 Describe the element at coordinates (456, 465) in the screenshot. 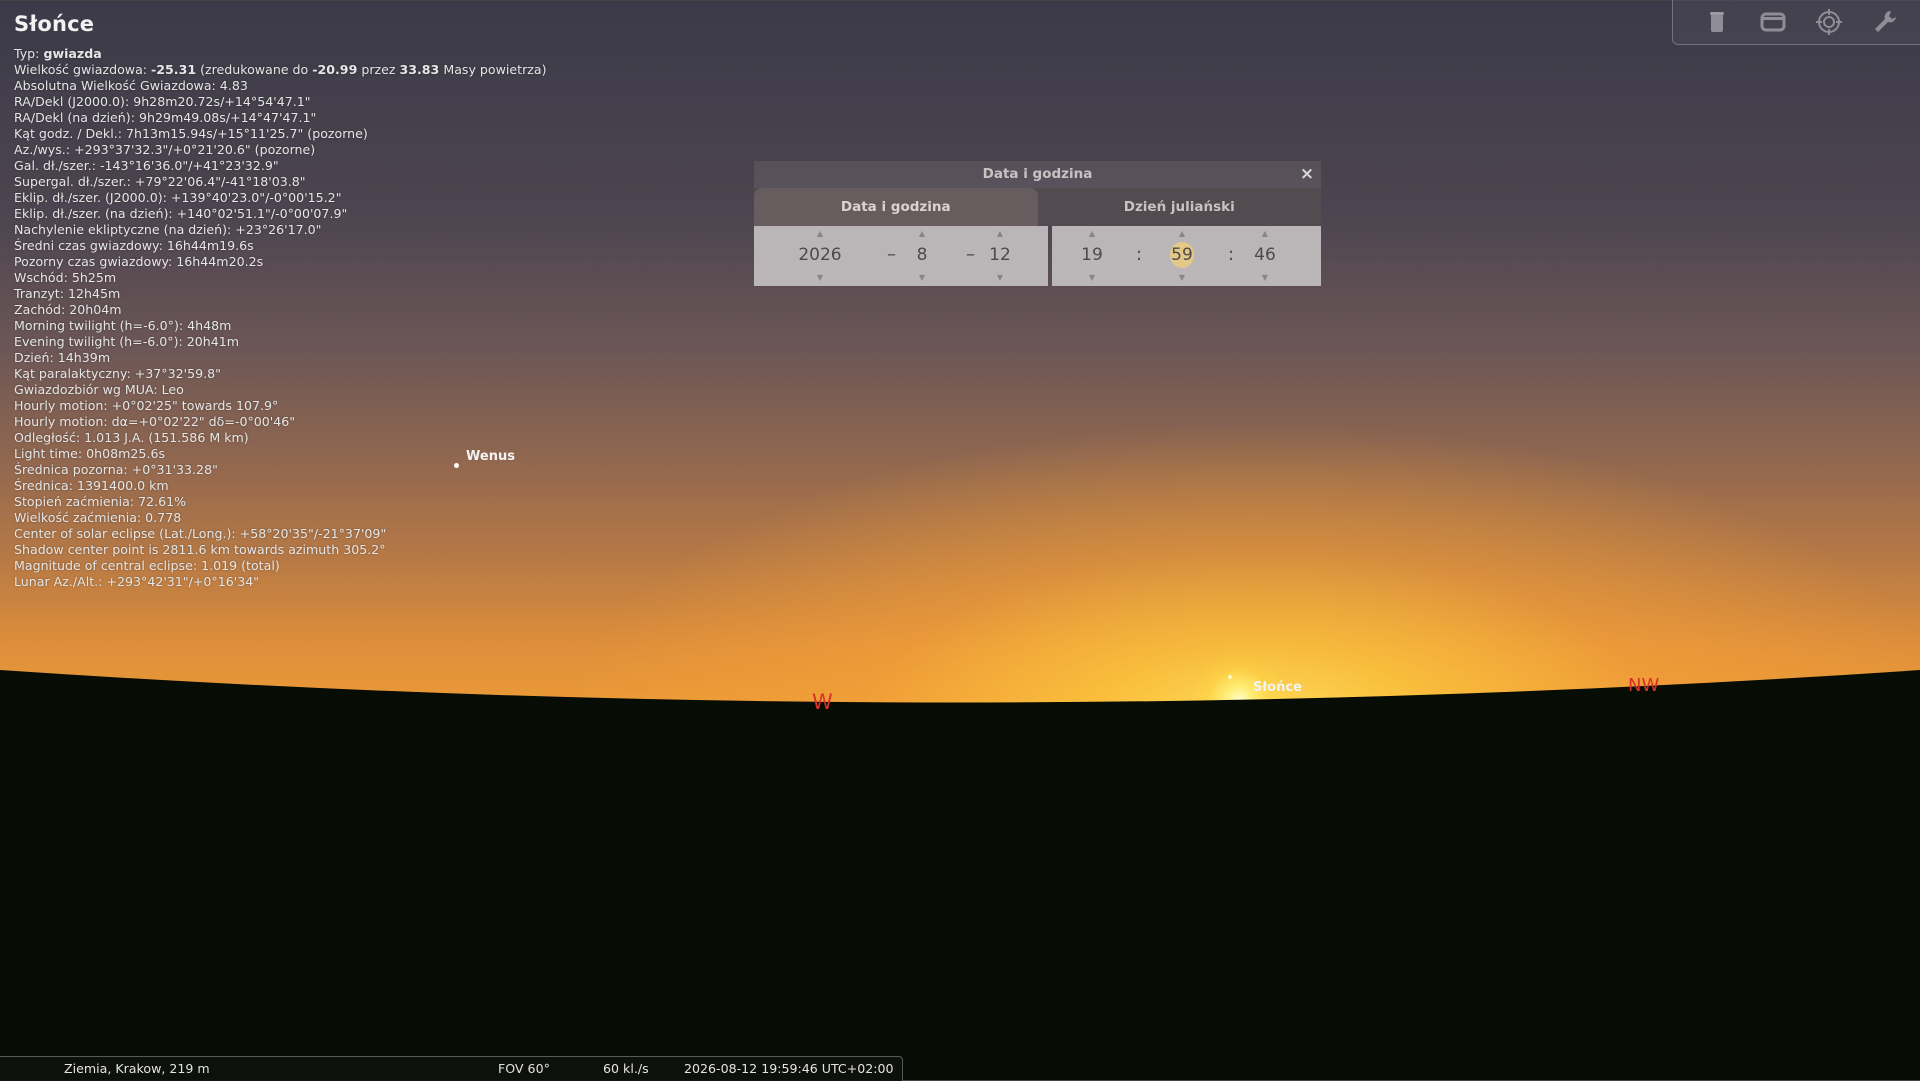

I see `venus-marker` at that location.